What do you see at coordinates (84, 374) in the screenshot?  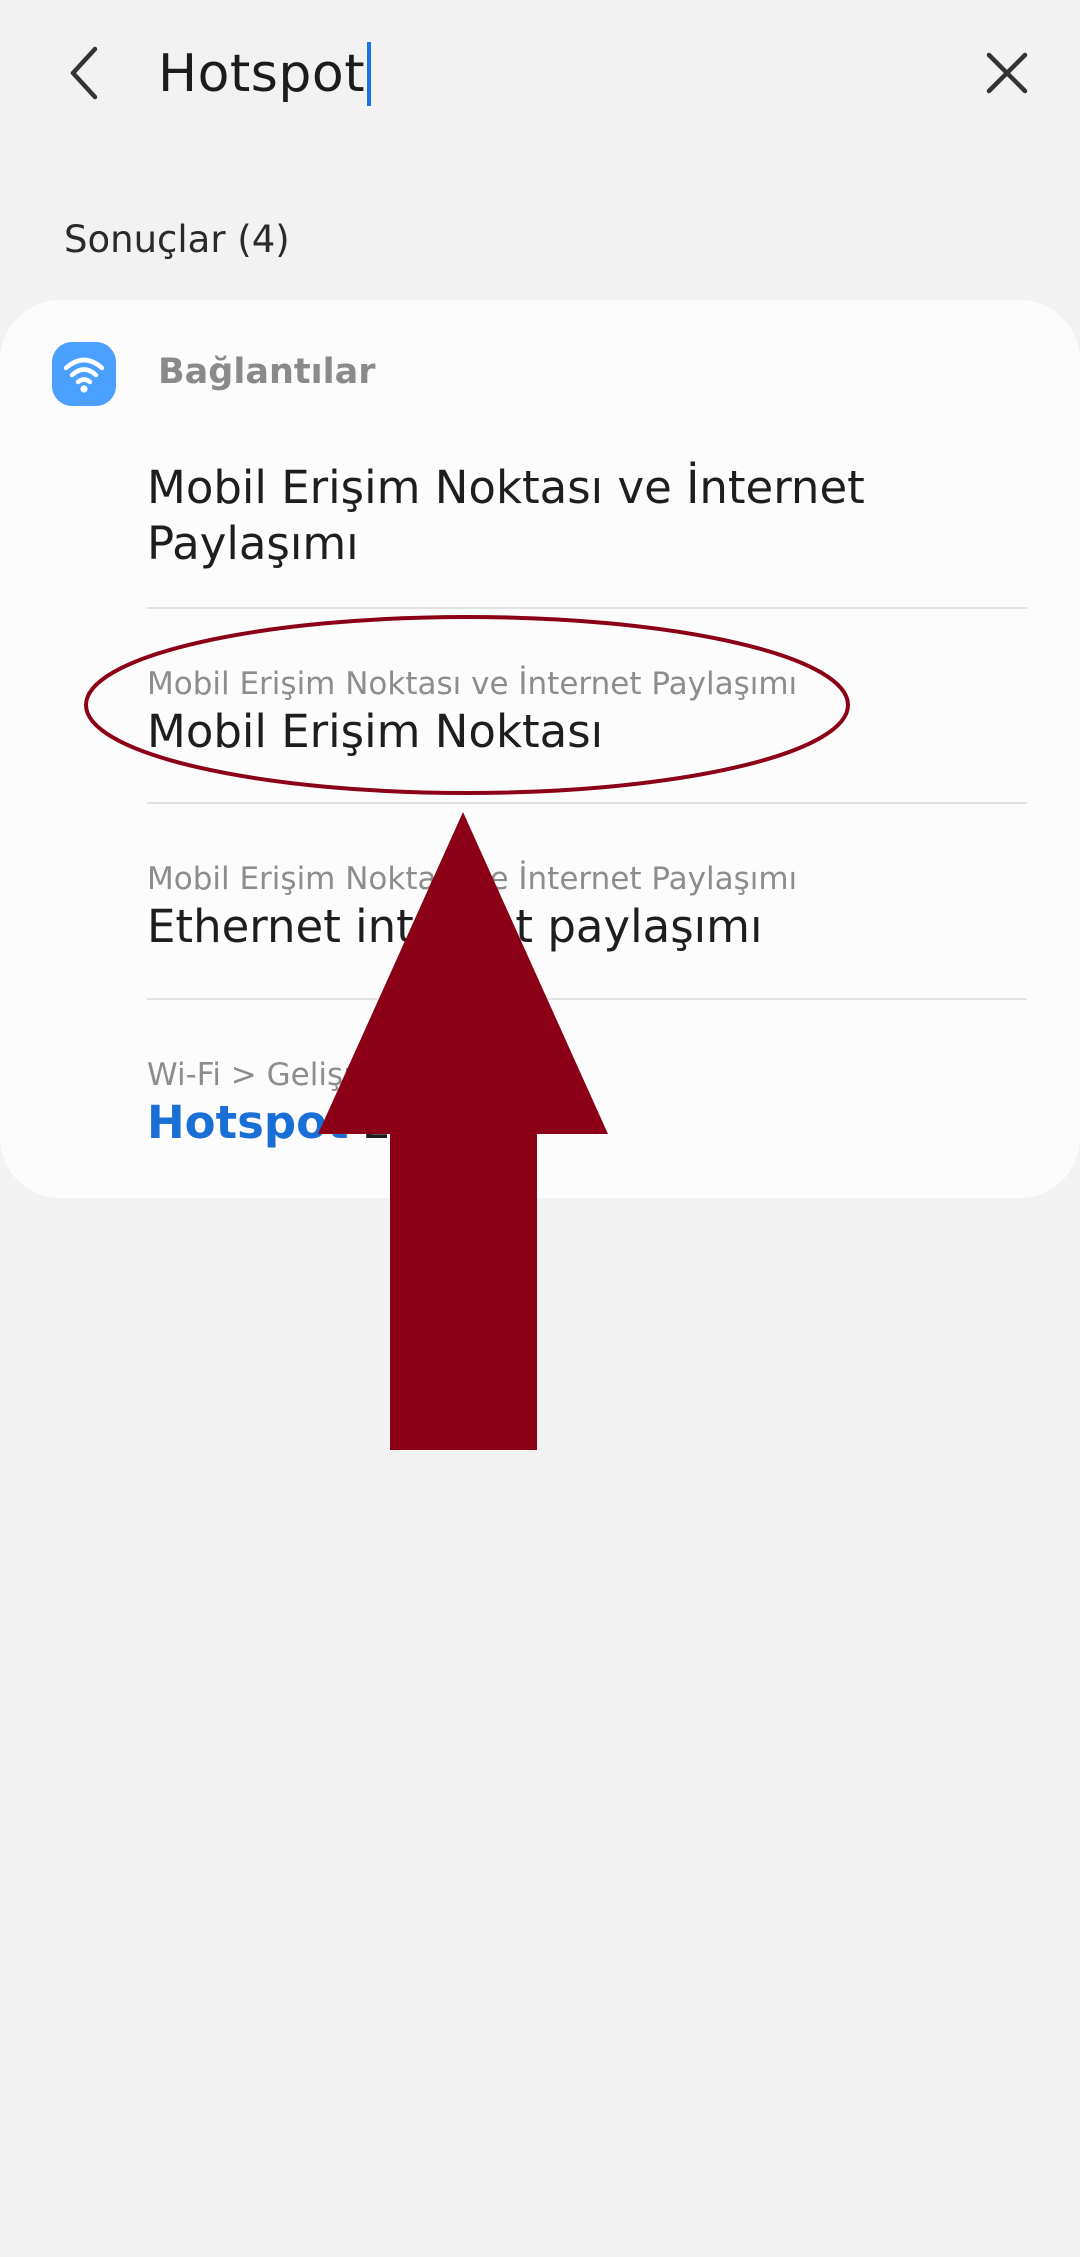 I see `wifi-icon` at bounding box center [84, 374].